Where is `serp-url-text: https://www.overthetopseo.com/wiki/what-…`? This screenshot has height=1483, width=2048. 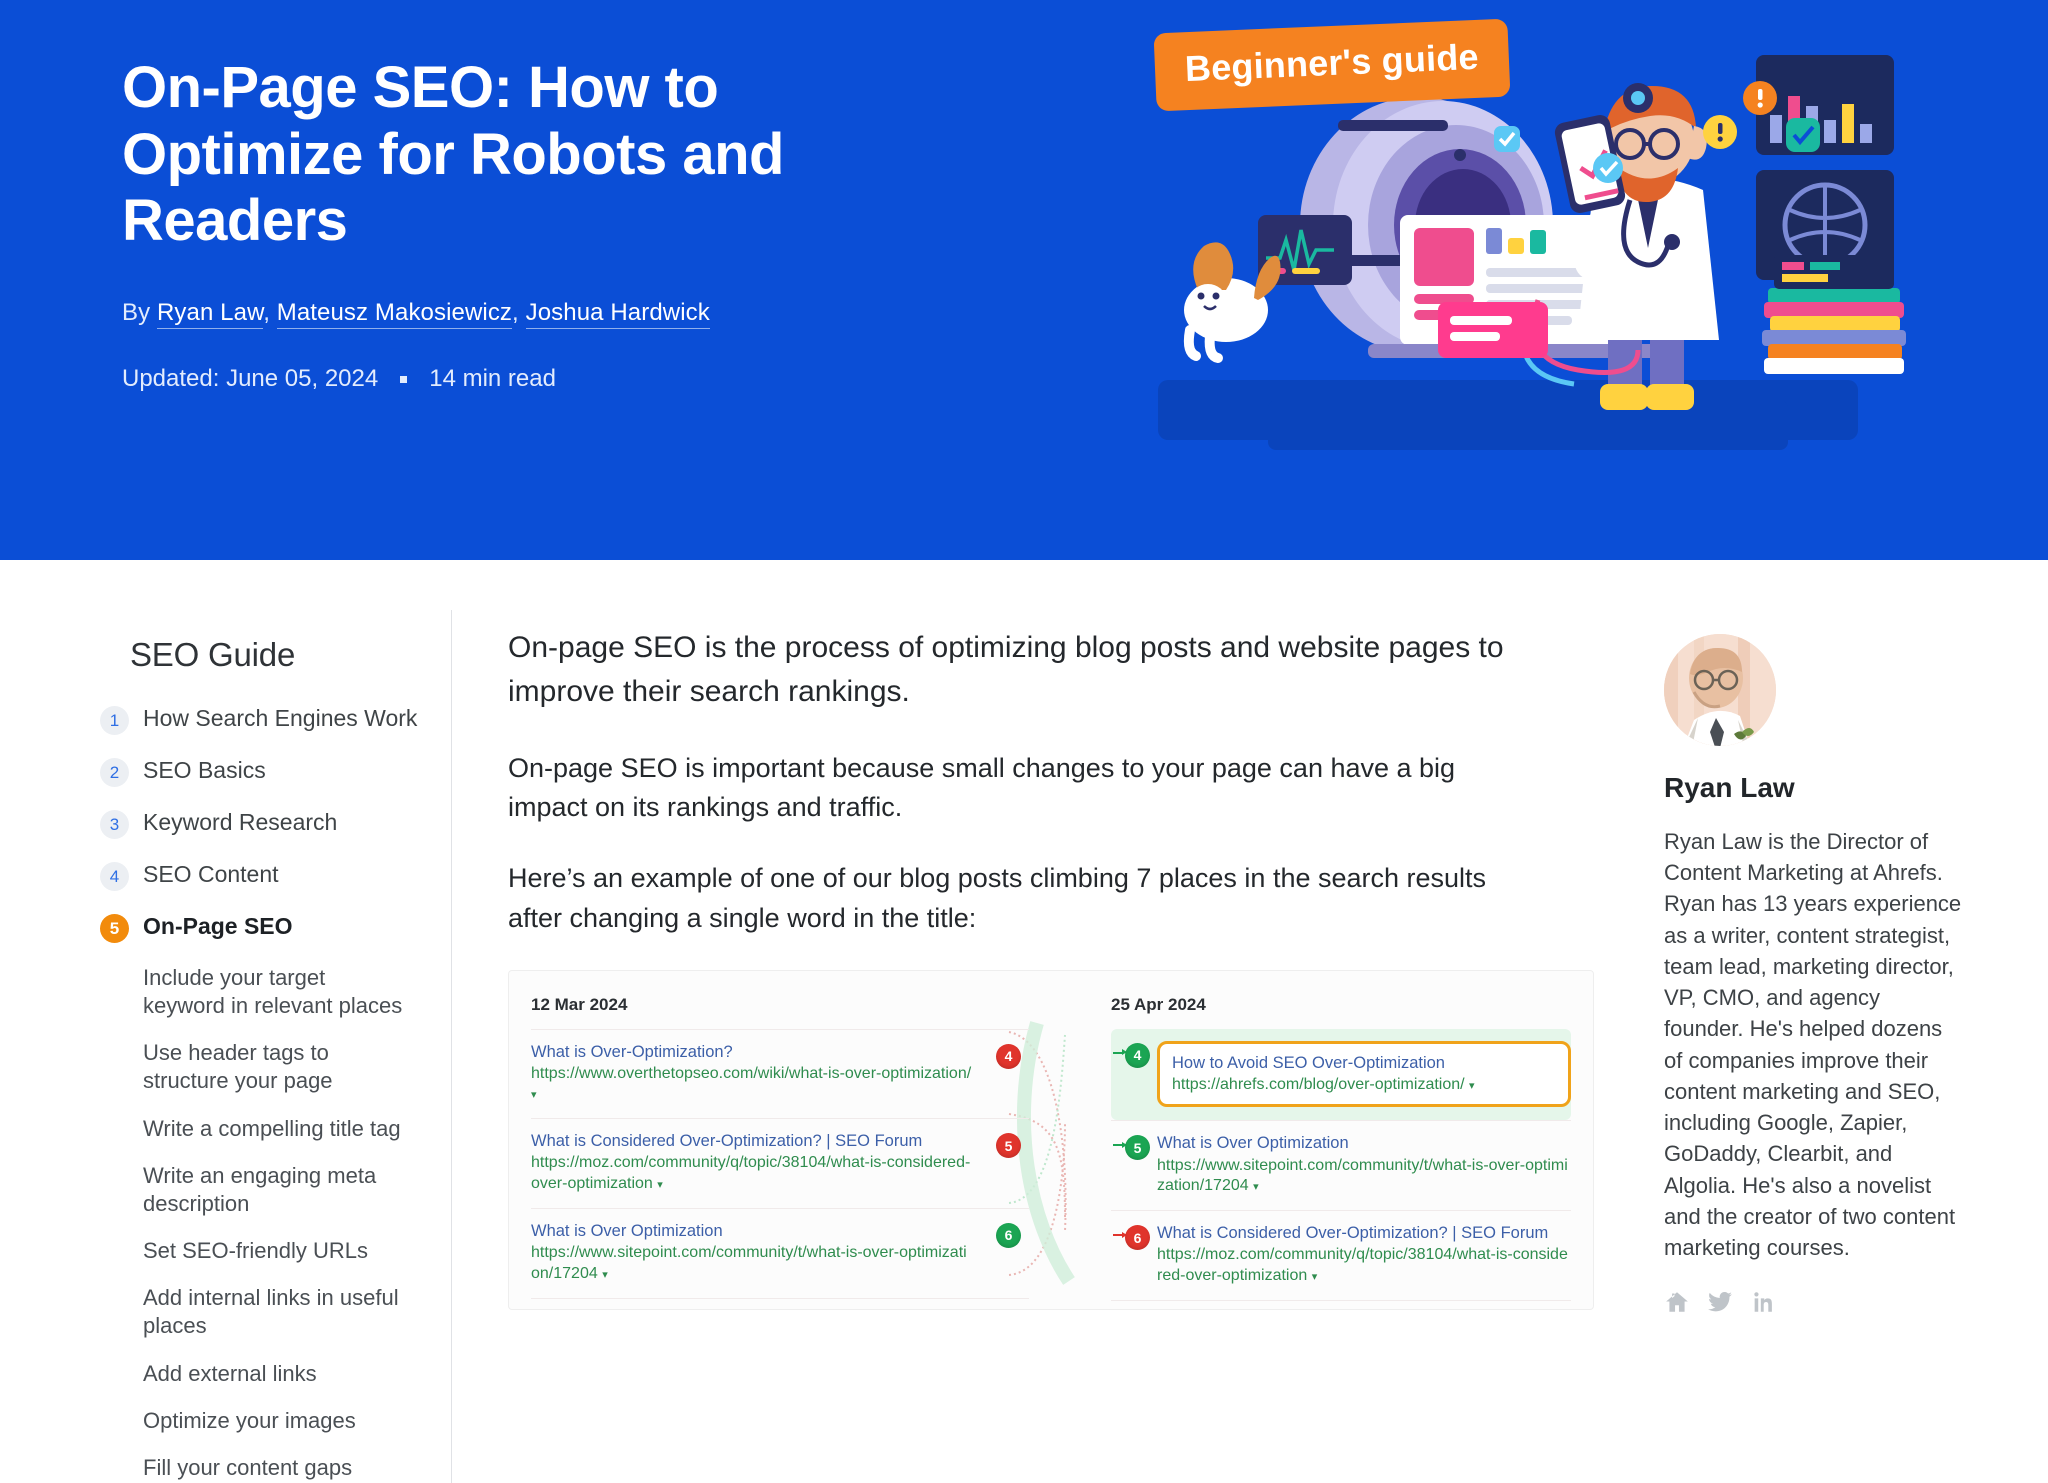 serp-url-text: https://www.overthetopseo.com/wiki/what-… is located at coordinates (751, 1073).